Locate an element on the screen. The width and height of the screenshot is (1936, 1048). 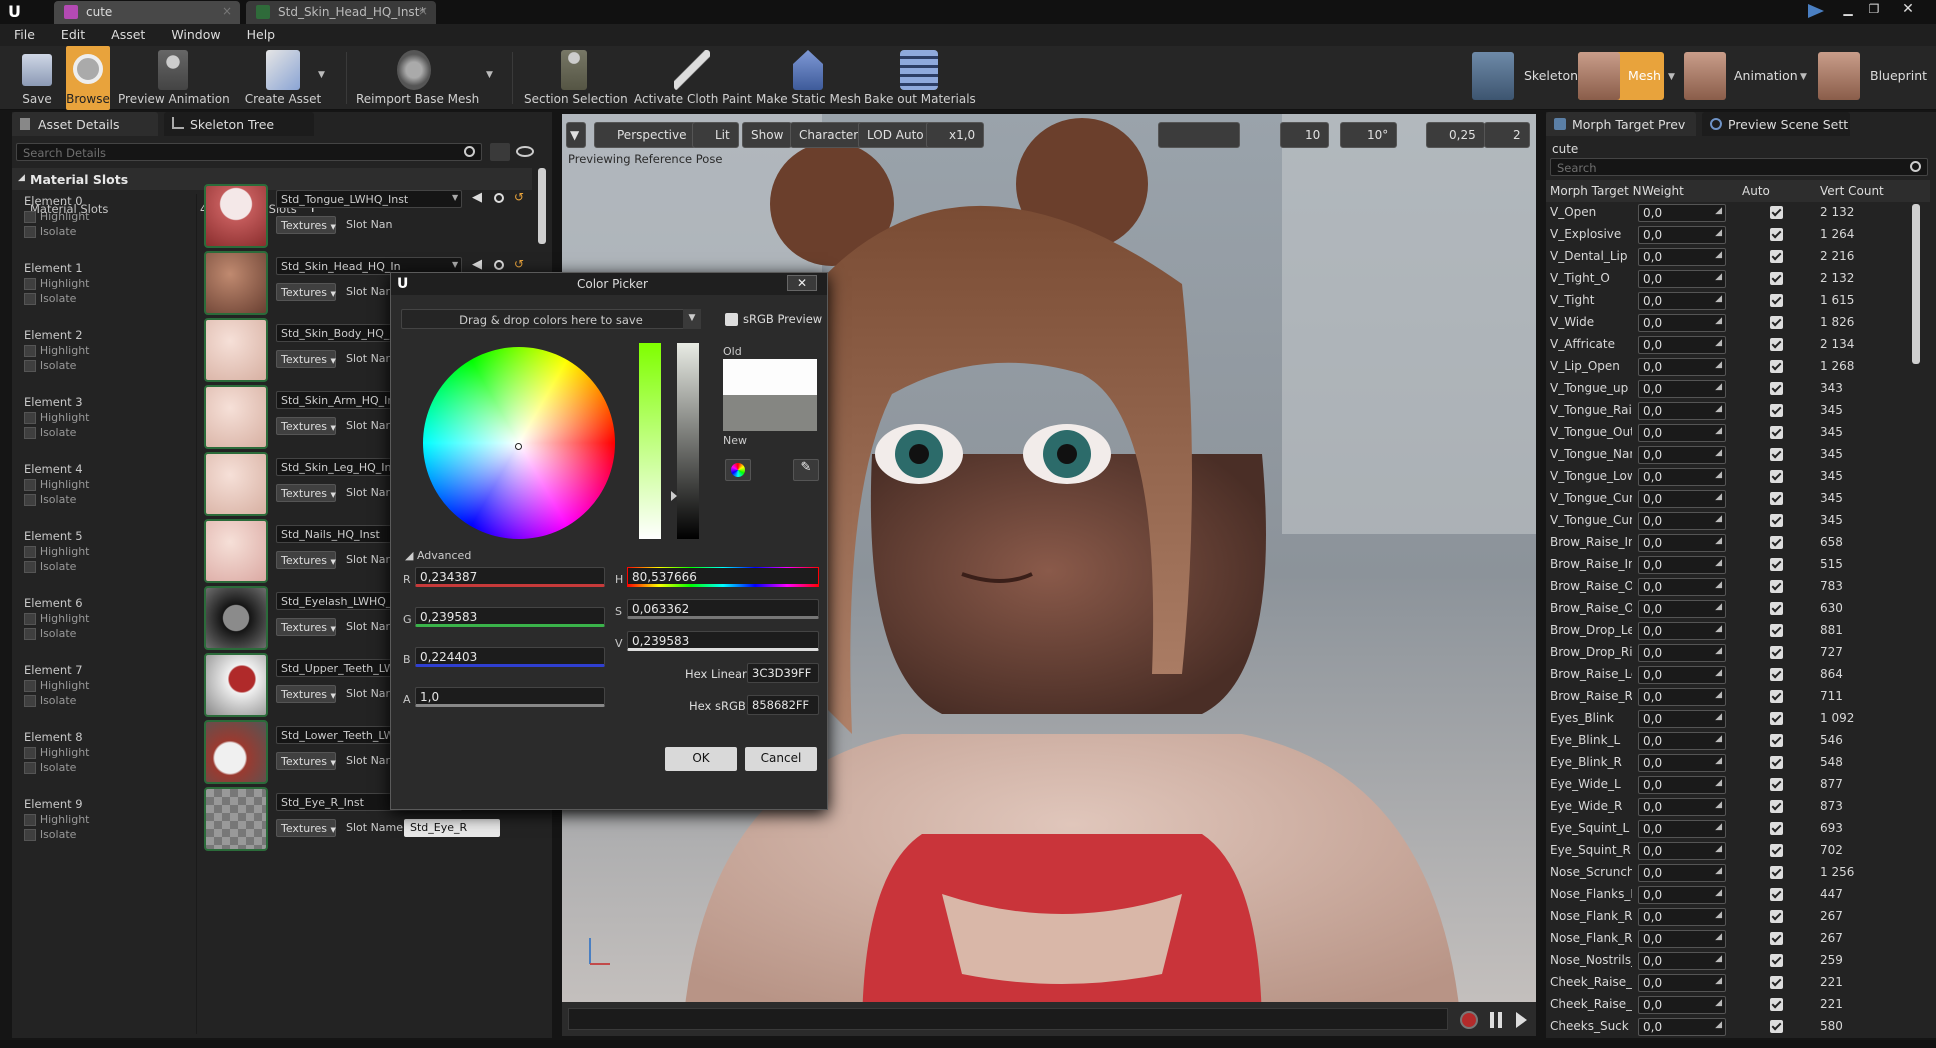
search-details-input: Search Details is located at coordinates (249, 152).